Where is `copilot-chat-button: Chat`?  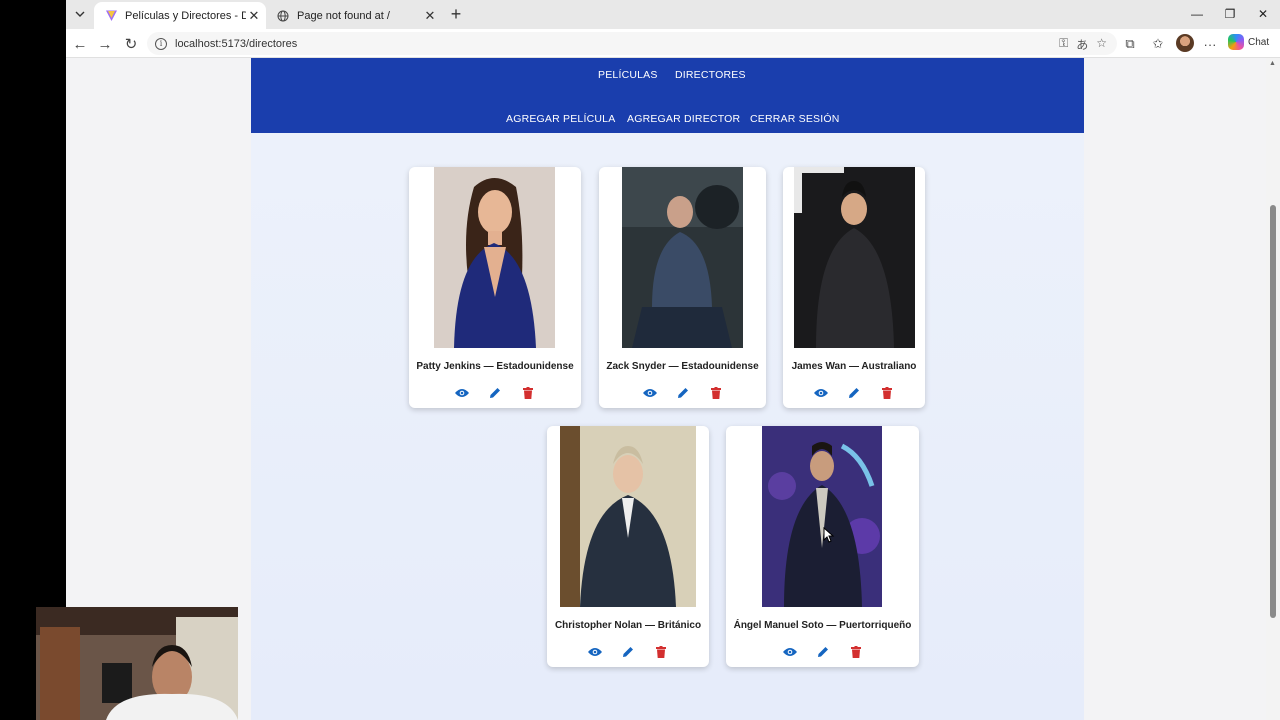
copilot-chat-button: Chat is located at coordinates (1248, 42).